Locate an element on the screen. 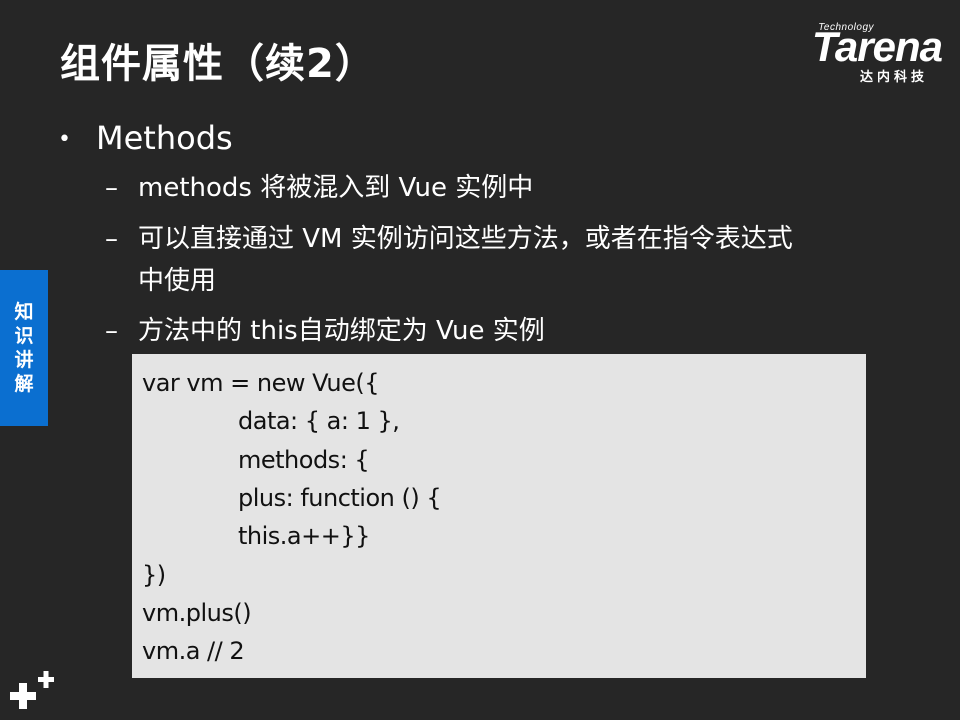  tarena-logo: Technology Tarena 达内科技 is located at coordinates (857, 53).